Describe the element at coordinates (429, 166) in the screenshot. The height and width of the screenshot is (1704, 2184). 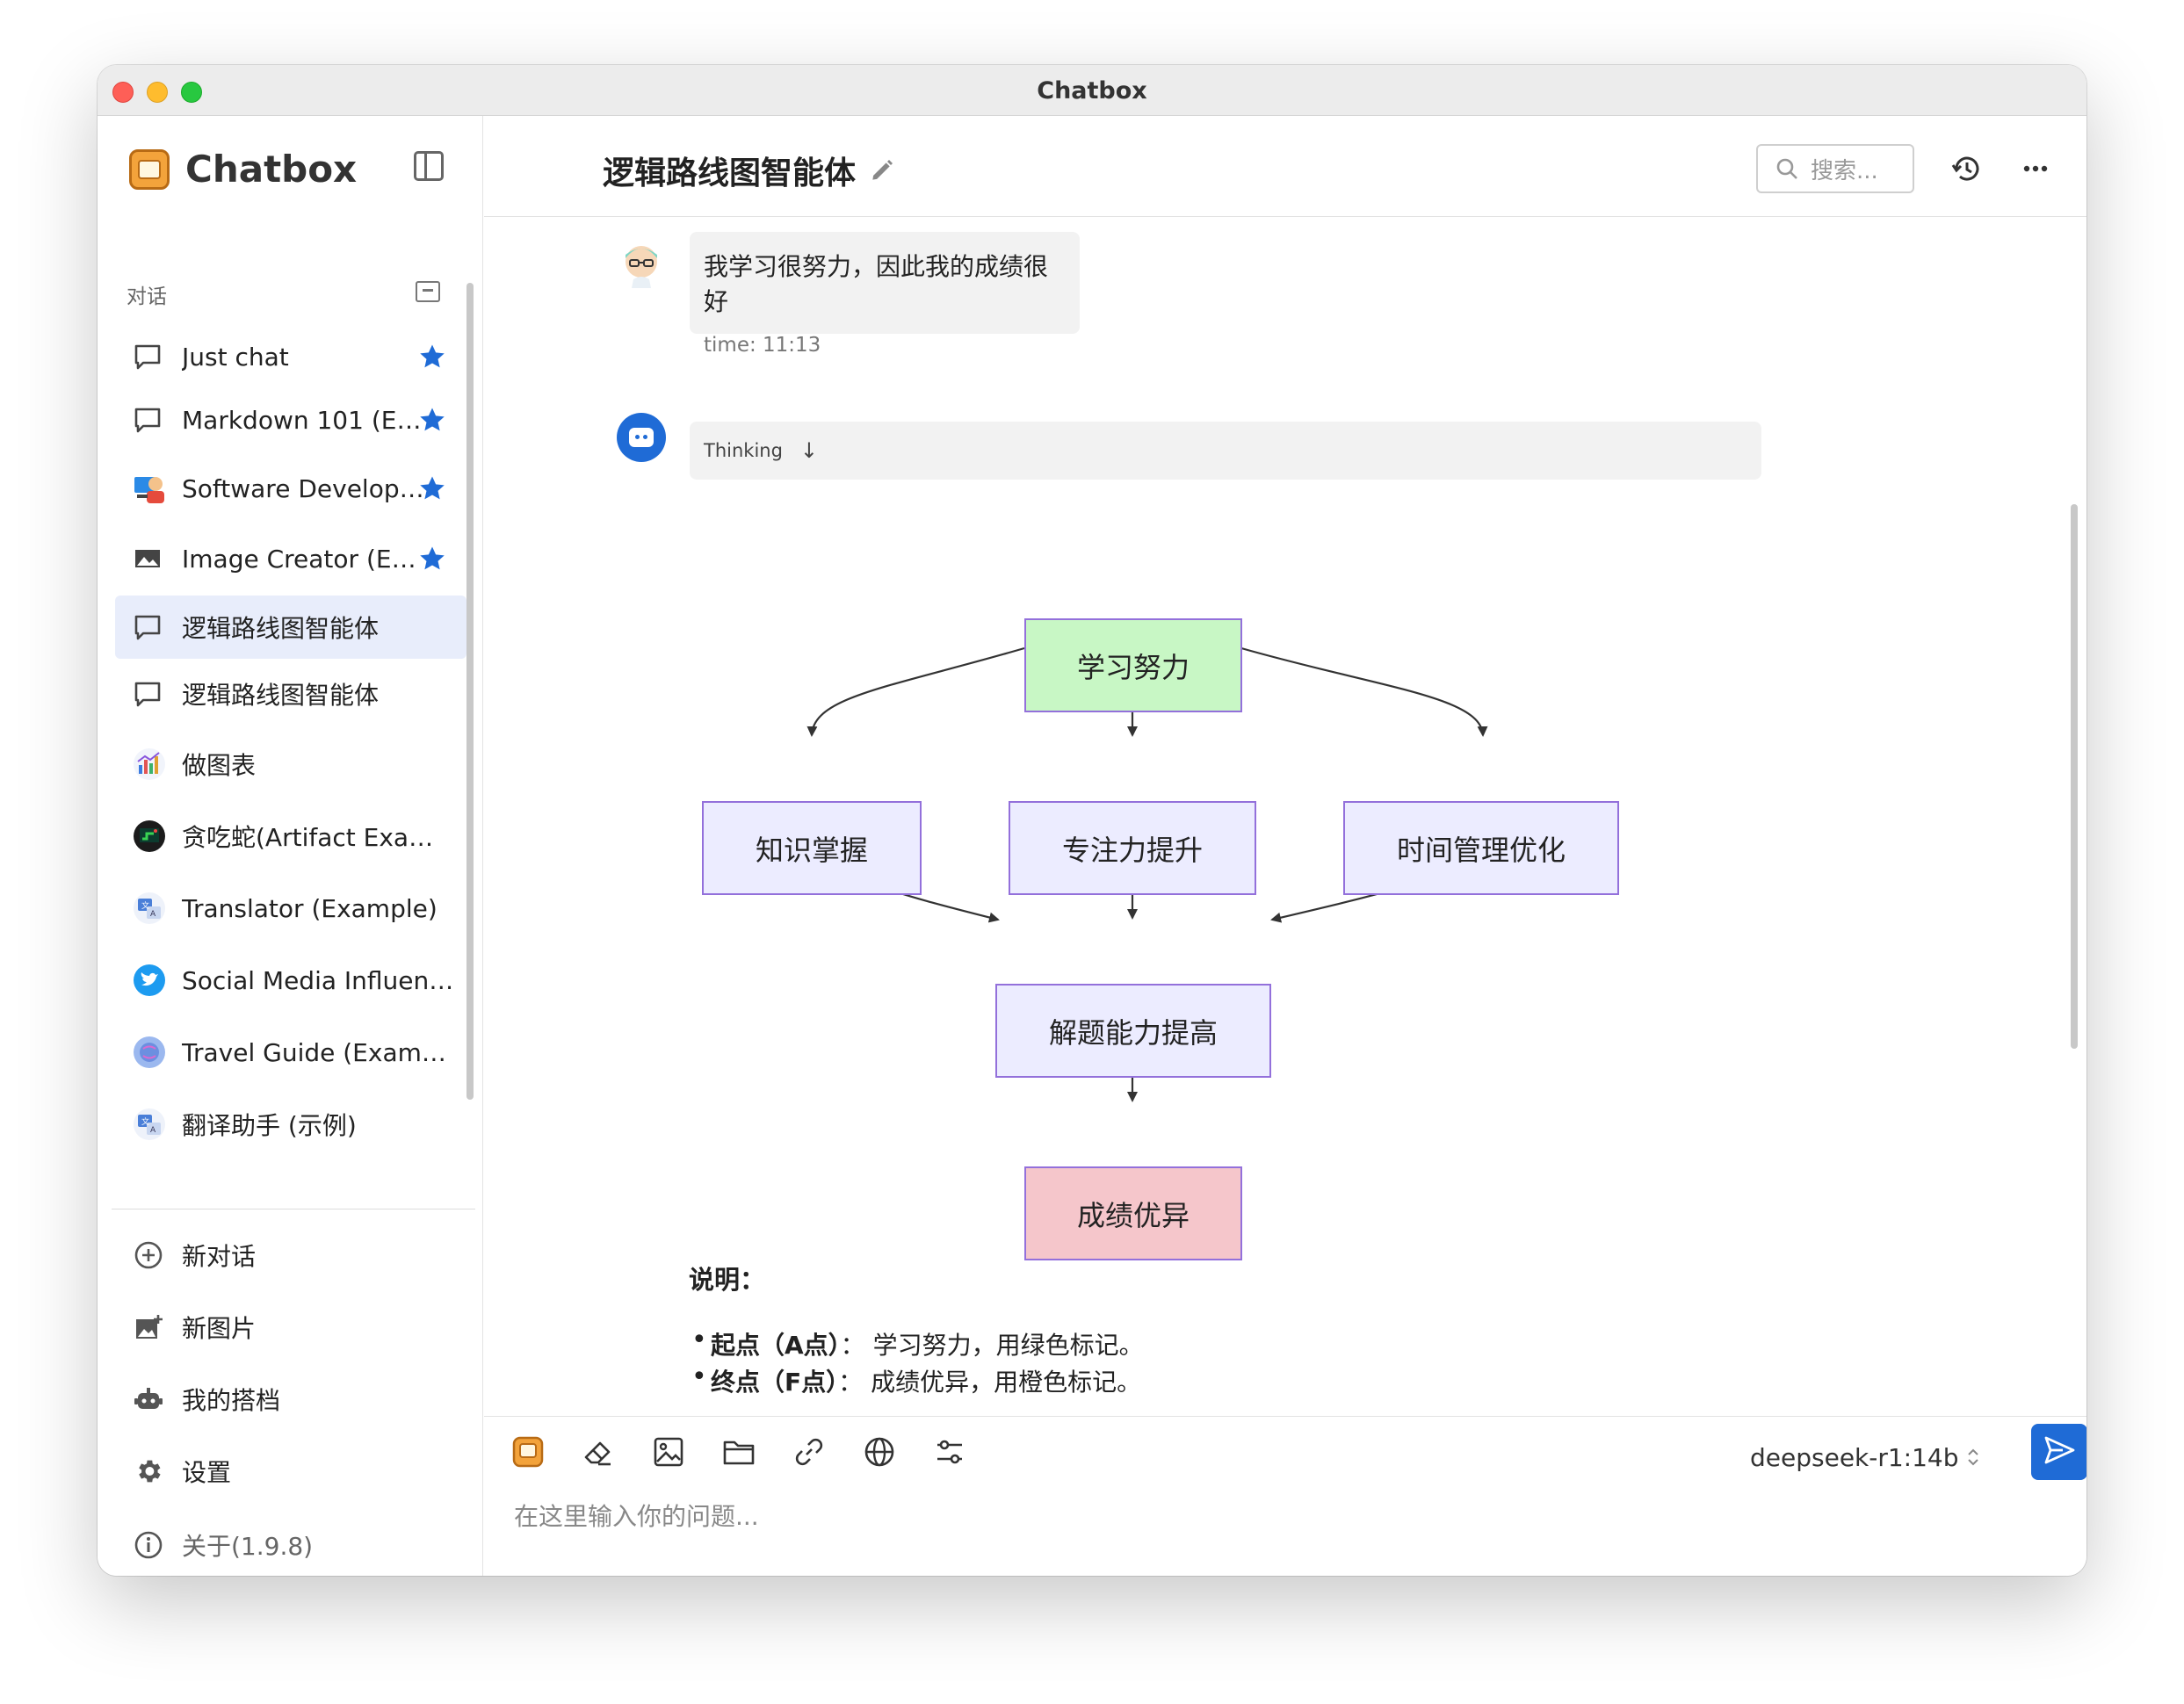
I see `collapse-sidebar-icon` at that location.